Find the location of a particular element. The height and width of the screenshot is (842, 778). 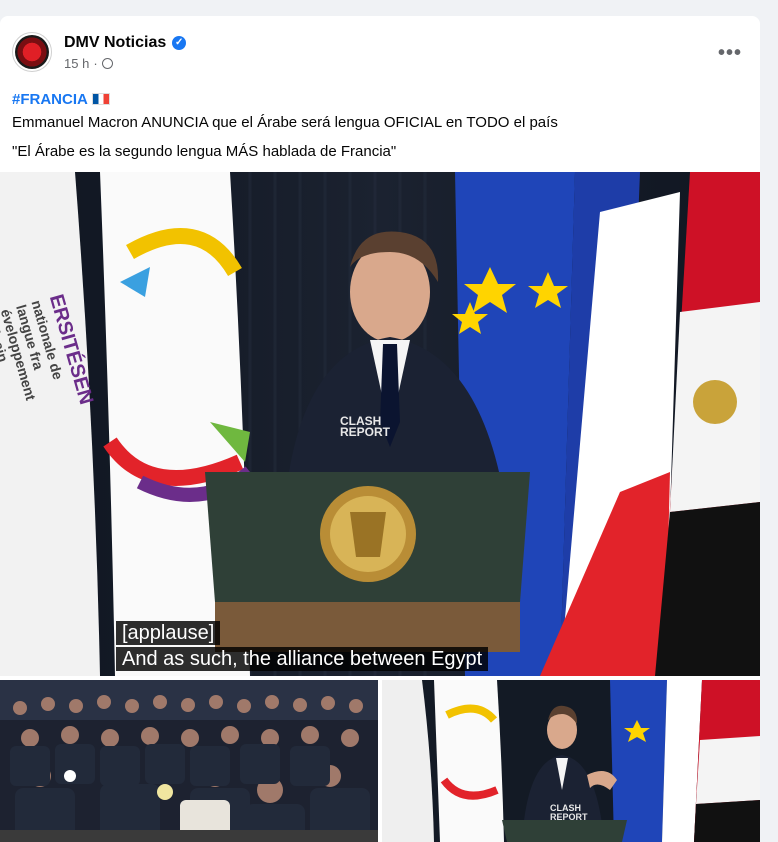

post-meta: DMV Noticias ✓ 15 h · is located at coordinates (125, 52).